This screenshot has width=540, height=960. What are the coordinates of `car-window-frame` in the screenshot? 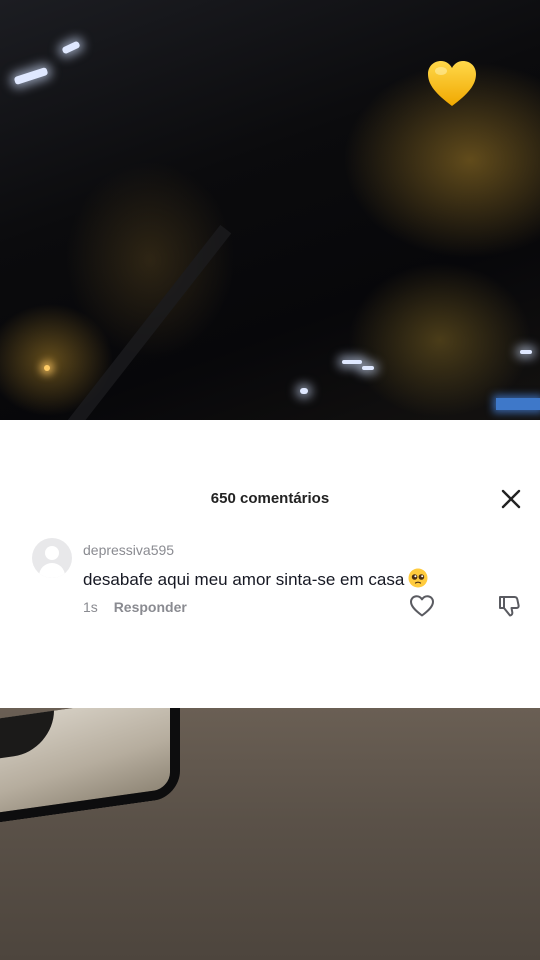 It's located at (116, 260).